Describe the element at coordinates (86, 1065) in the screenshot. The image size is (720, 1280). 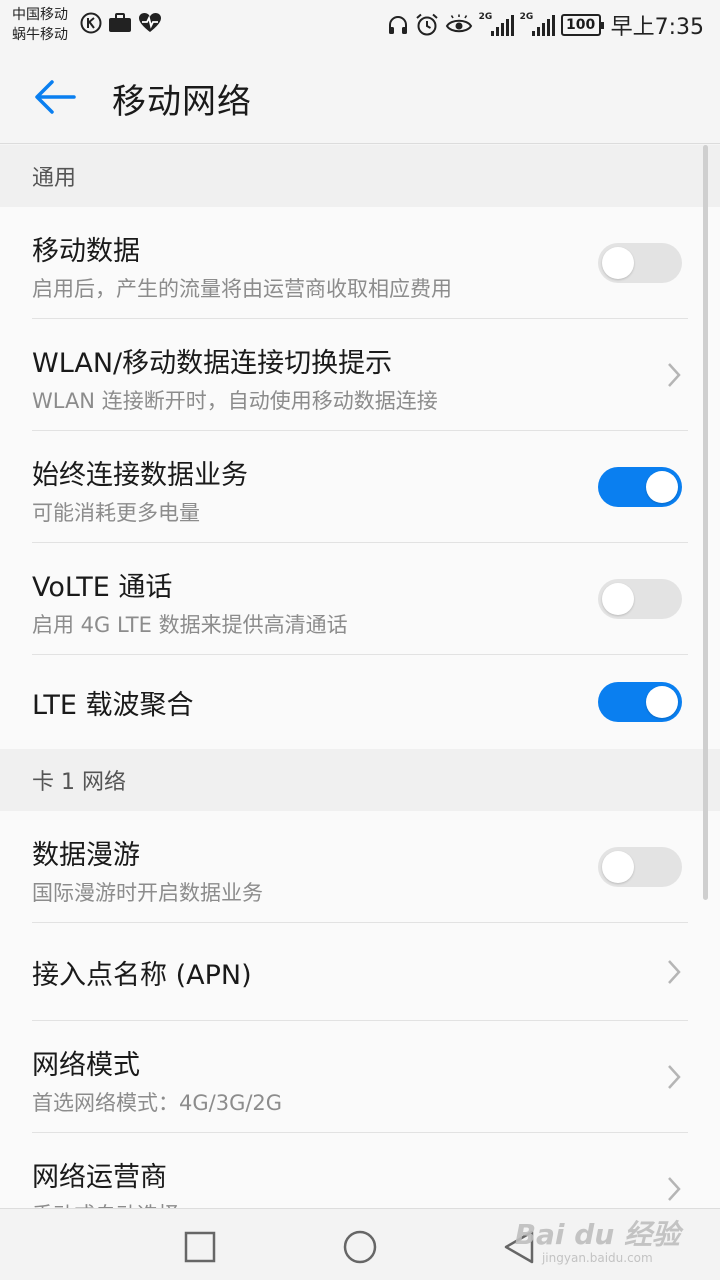
I see `setting-title: 网络模式` at that location.